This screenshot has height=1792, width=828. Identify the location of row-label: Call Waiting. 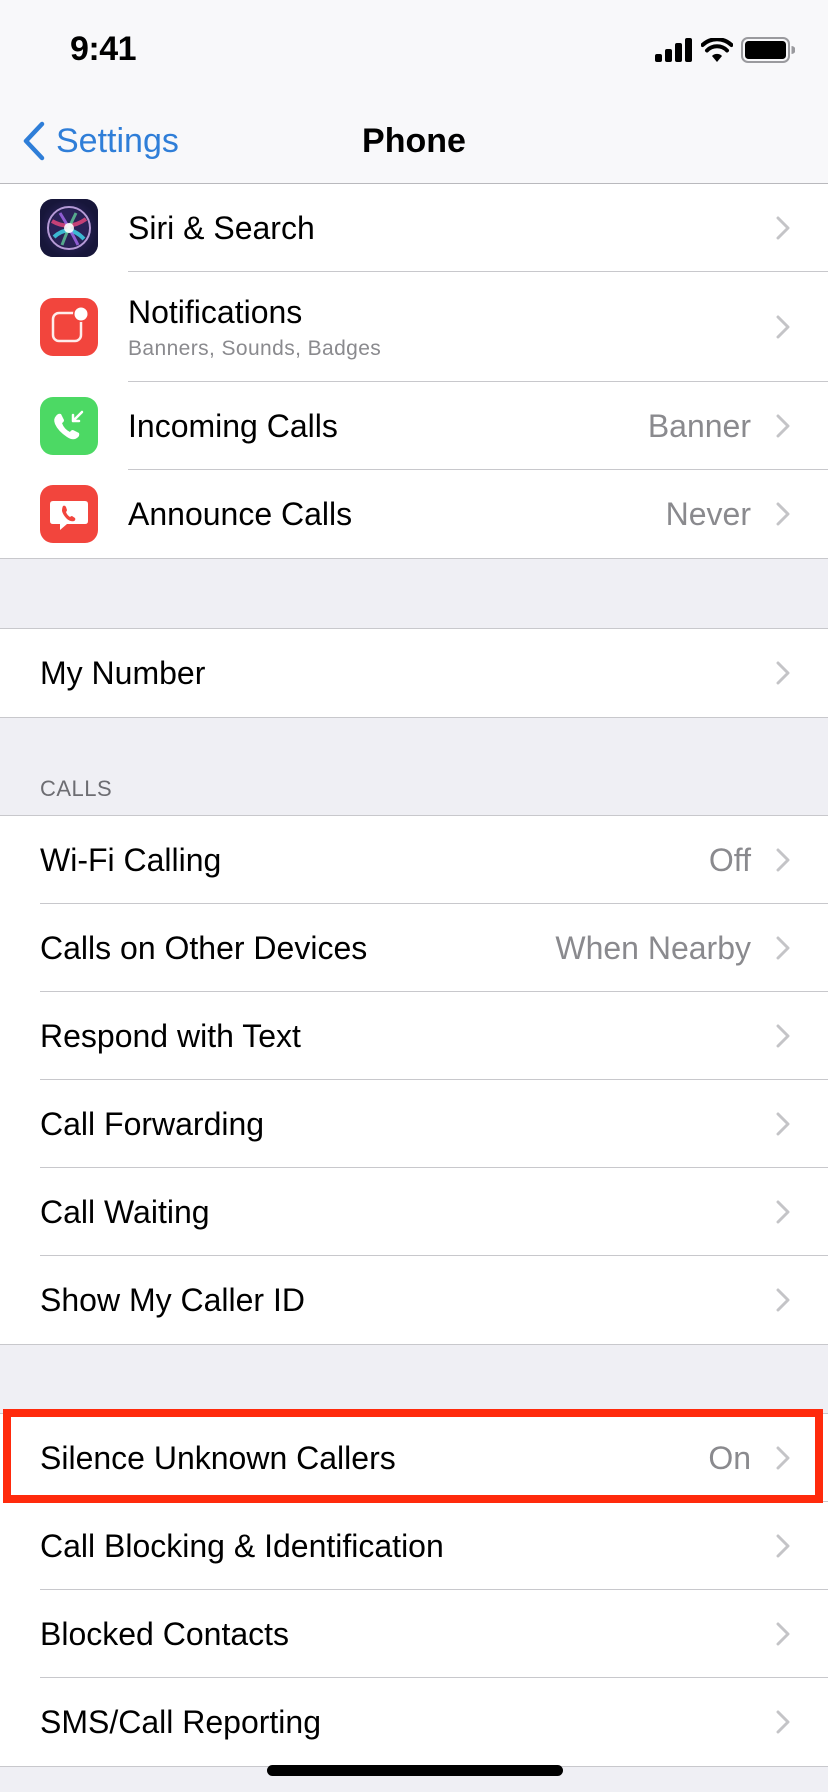
(125, 1212).